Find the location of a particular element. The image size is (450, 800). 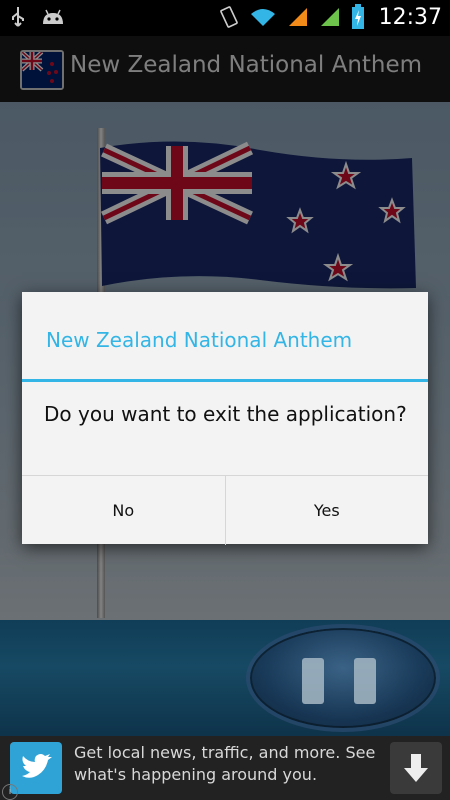

wifi-icon is located at coordinates (262, 17).